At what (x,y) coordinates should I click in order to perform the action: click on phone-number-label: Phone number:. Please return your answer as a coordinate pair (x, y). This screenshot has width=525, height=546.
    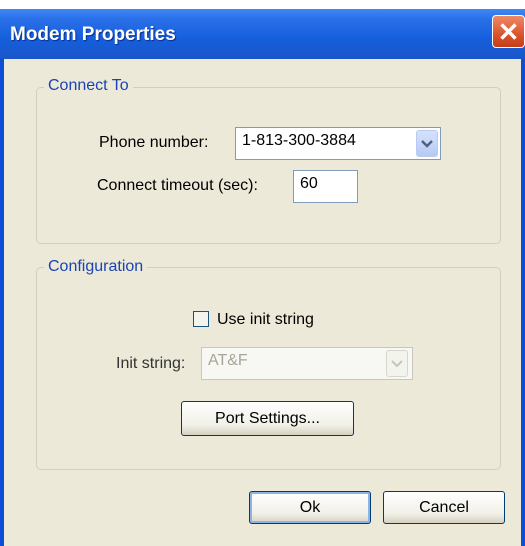
    Looking at the image, I should click on (154, 142).